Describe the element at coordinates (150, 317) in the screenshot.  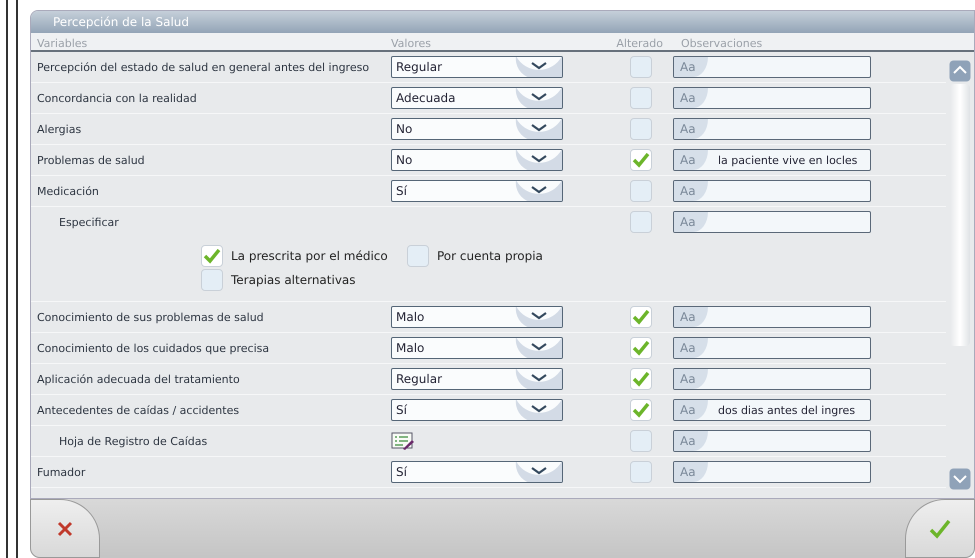
I see `row-label: Conocimiento de sus problemas de salud` at that location.